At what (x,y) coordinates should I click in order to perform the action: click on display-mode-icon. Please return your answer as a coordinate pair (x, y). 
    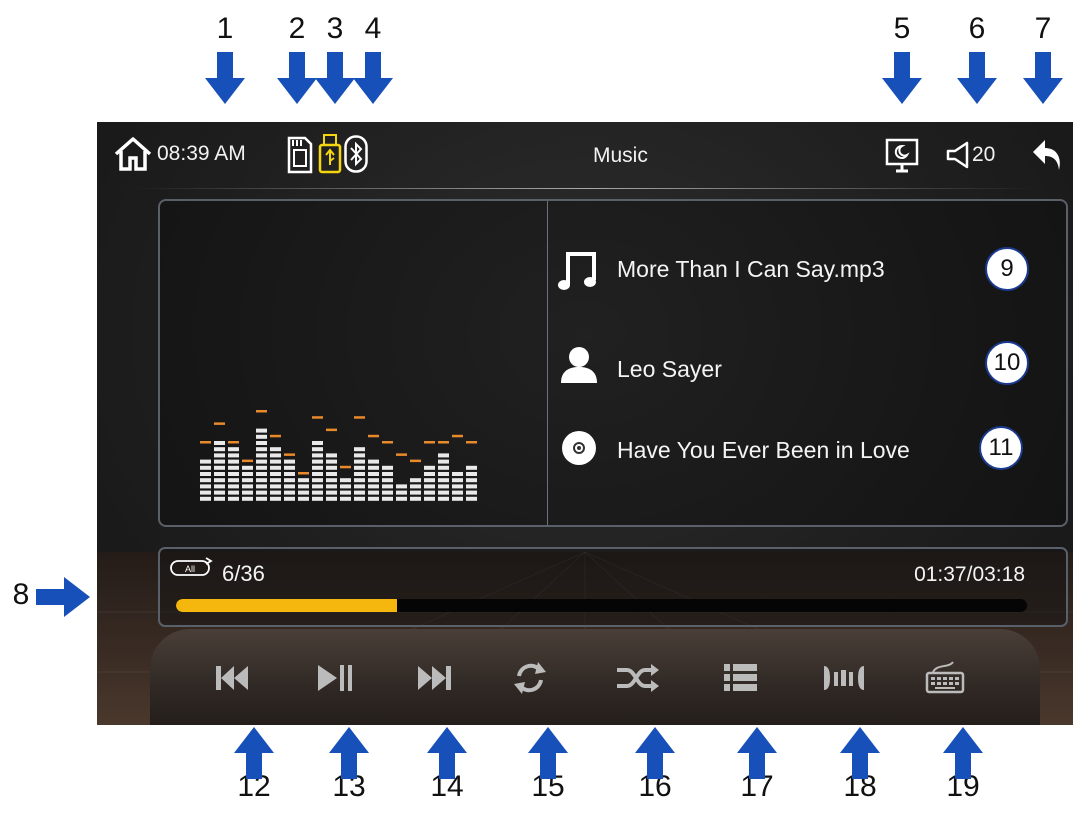
    Looking at the image, I should click on (902, 156).